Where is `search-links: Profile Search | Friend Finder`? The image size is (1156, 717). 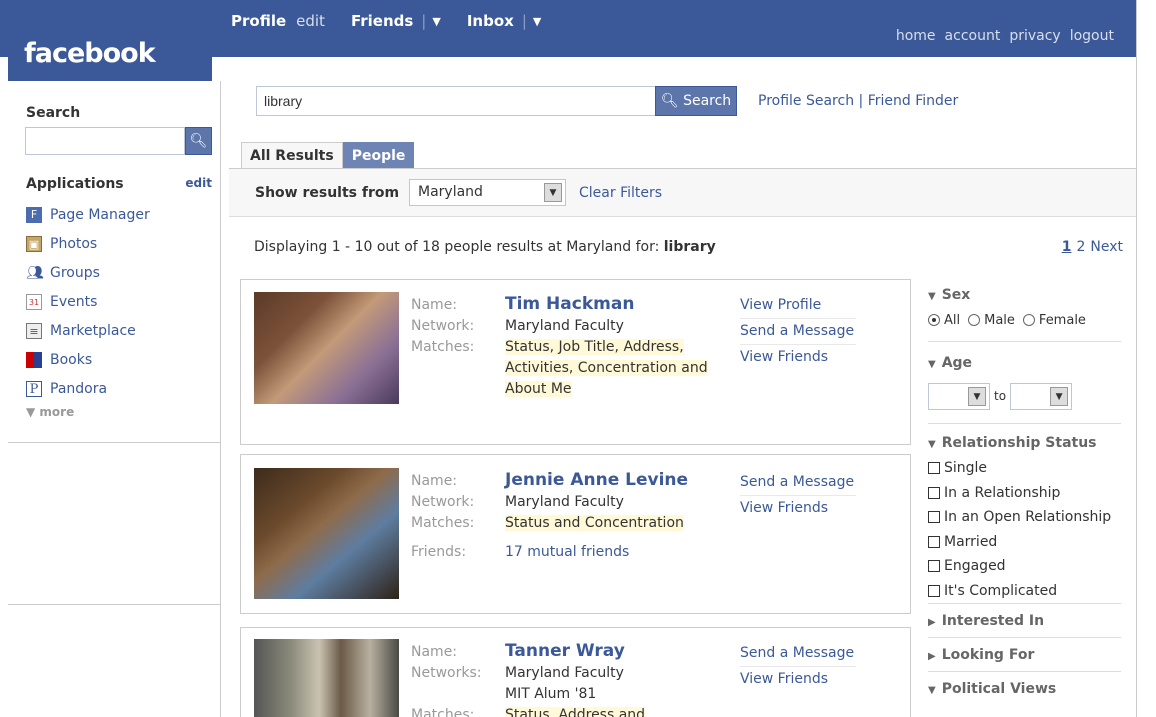 search-links: Profile Search | Friend Finder is located at coordinates (858, 101).